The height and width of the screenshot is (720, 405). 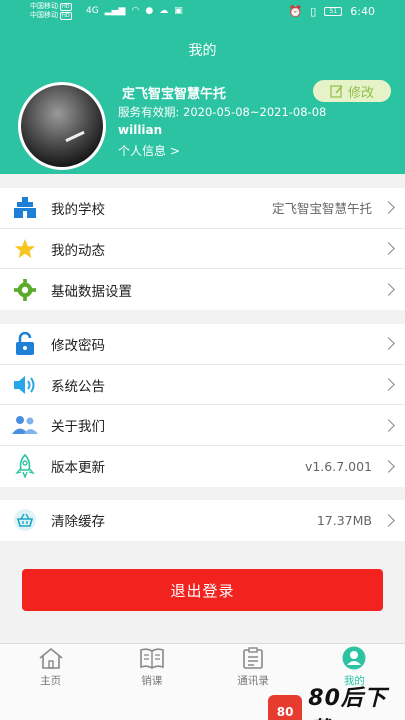 I want to click on wifi-icon: ◠, so click(x=135, y=11).